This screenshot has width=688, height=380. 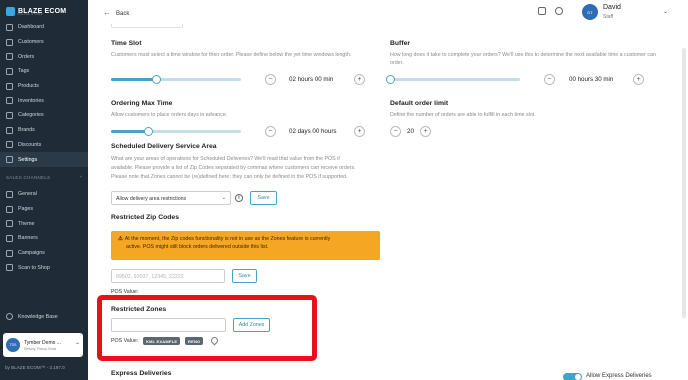 What do you see at coordinates (134, 79) in the screenshot?
I see `slider-fill` at bounding box center [134, 79].